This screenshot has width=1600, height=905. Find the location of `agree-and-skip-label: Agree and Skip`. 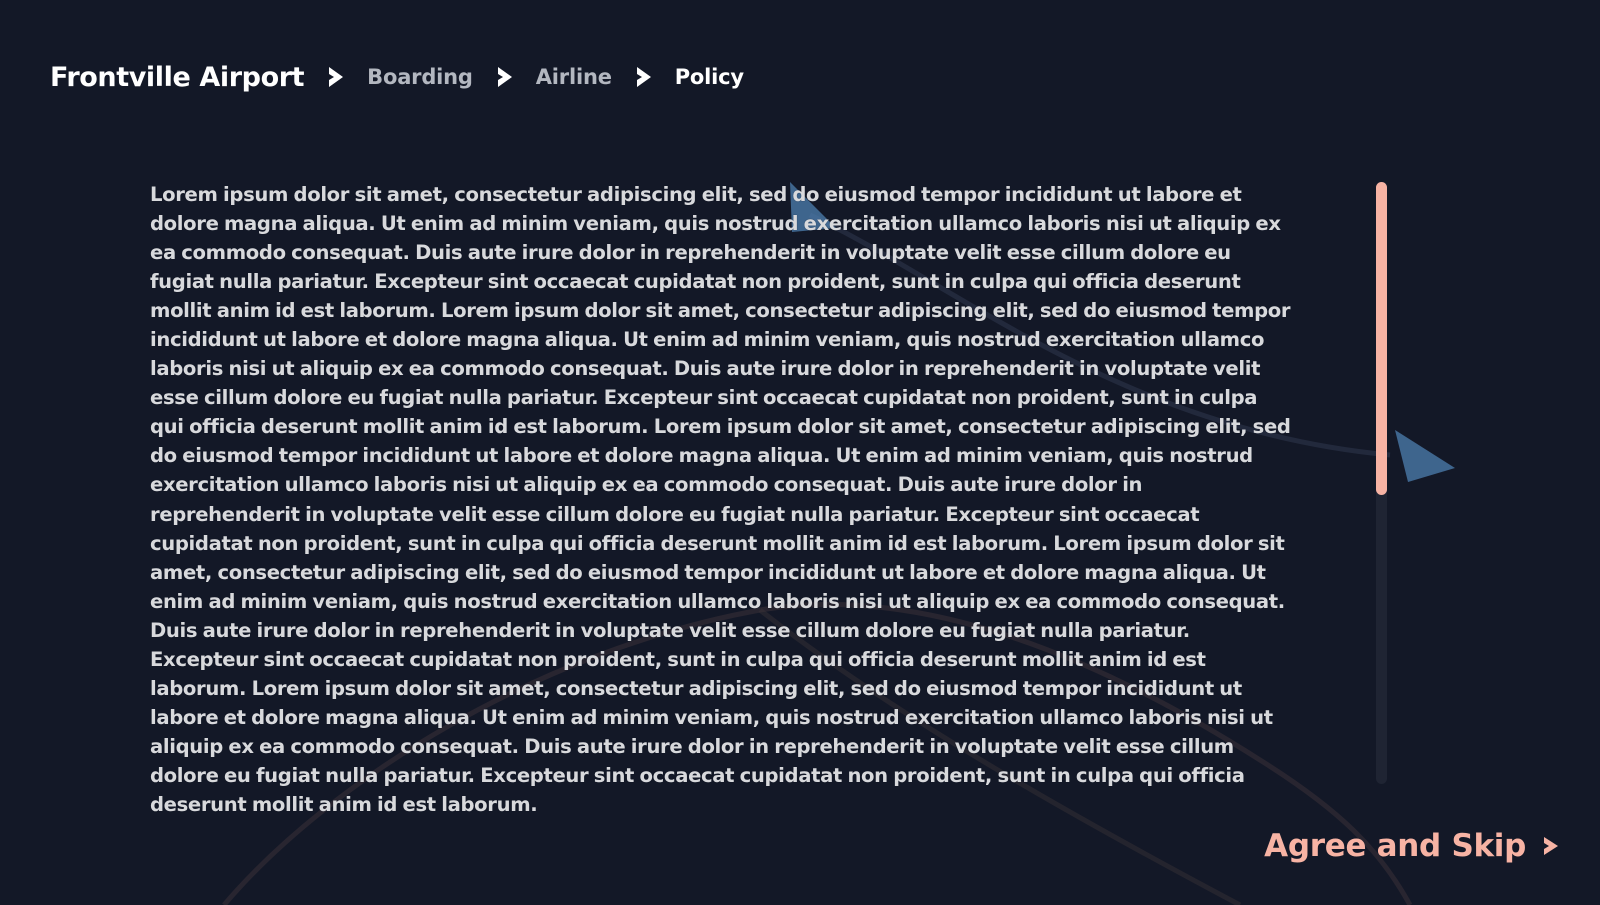

agree-and-skip-label: Agree and Skip is located at coordinates (1395, 846).